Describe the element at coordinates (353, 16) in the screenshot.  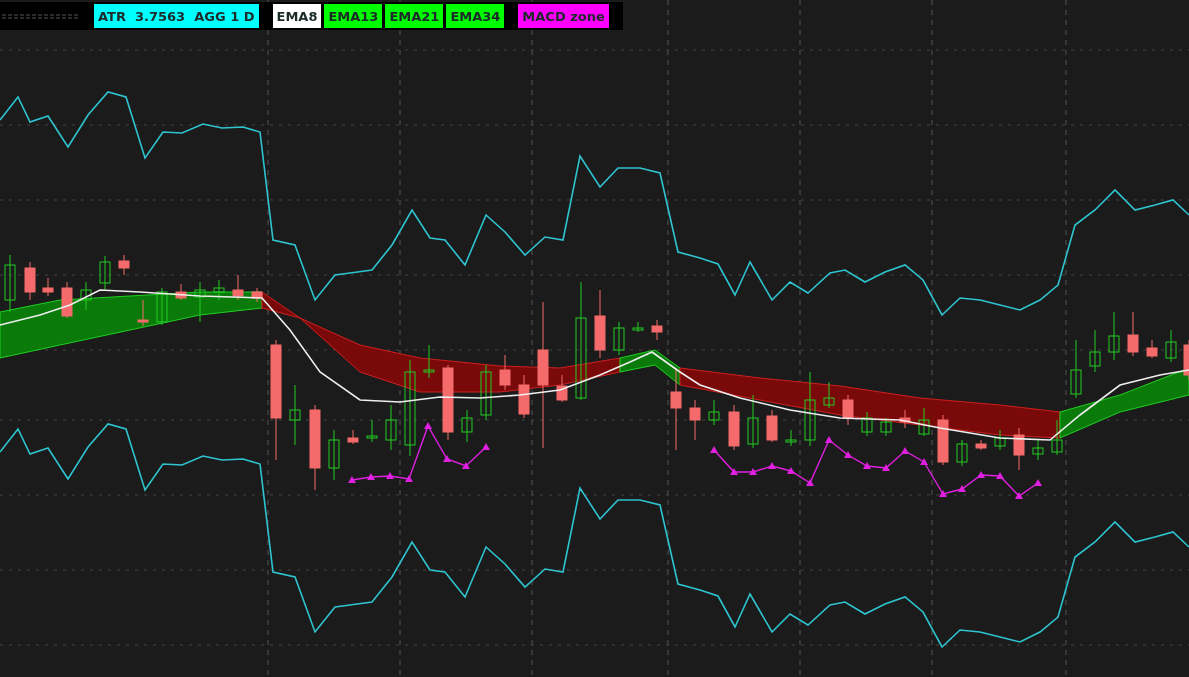
I see `legend-label: EMA13` at that location.